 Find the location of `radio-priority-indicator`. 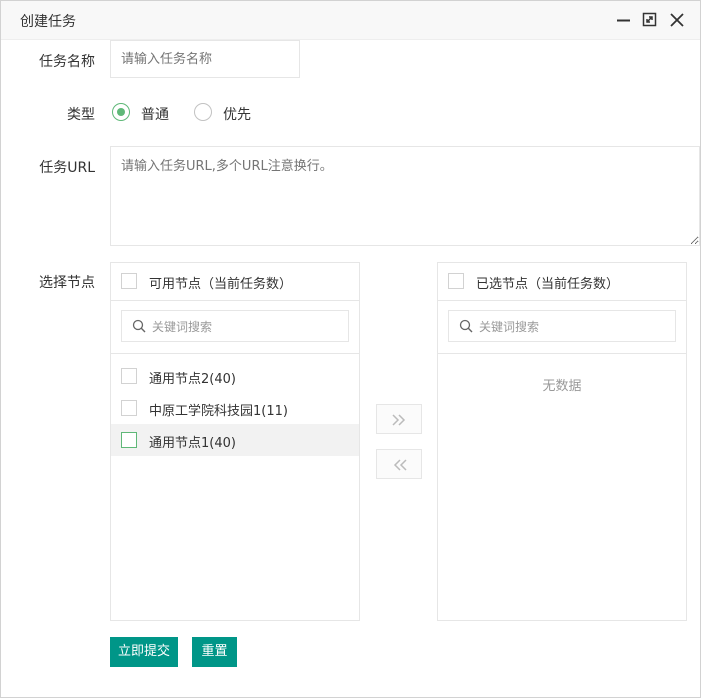

radio-priority-indicator is located at coordinates (203, 112).